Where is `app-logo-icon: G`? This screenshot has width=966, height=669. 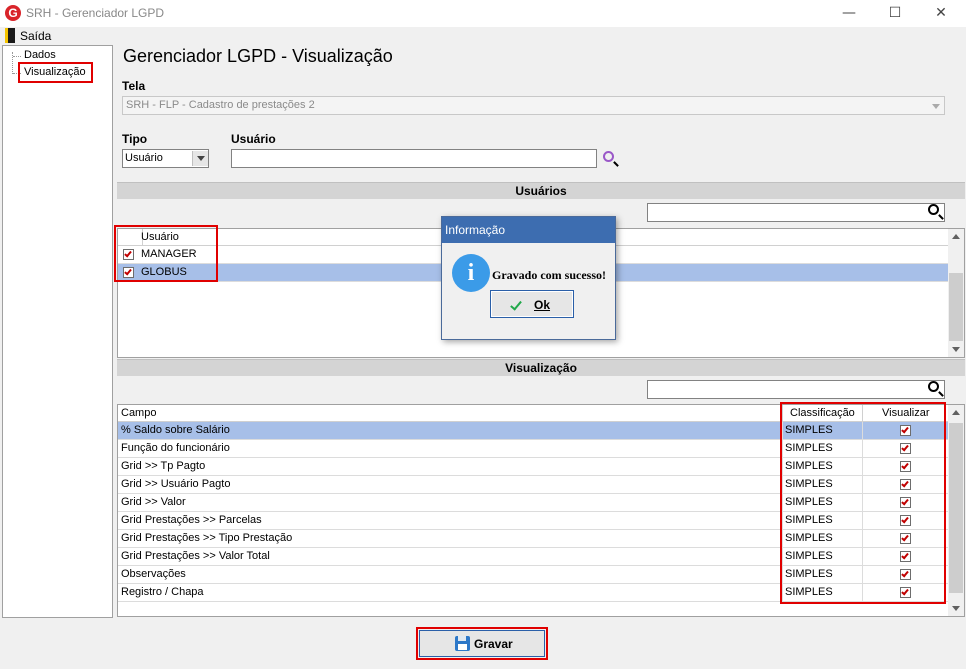 app-logo-icon: G is located at coordinates (13, 13).